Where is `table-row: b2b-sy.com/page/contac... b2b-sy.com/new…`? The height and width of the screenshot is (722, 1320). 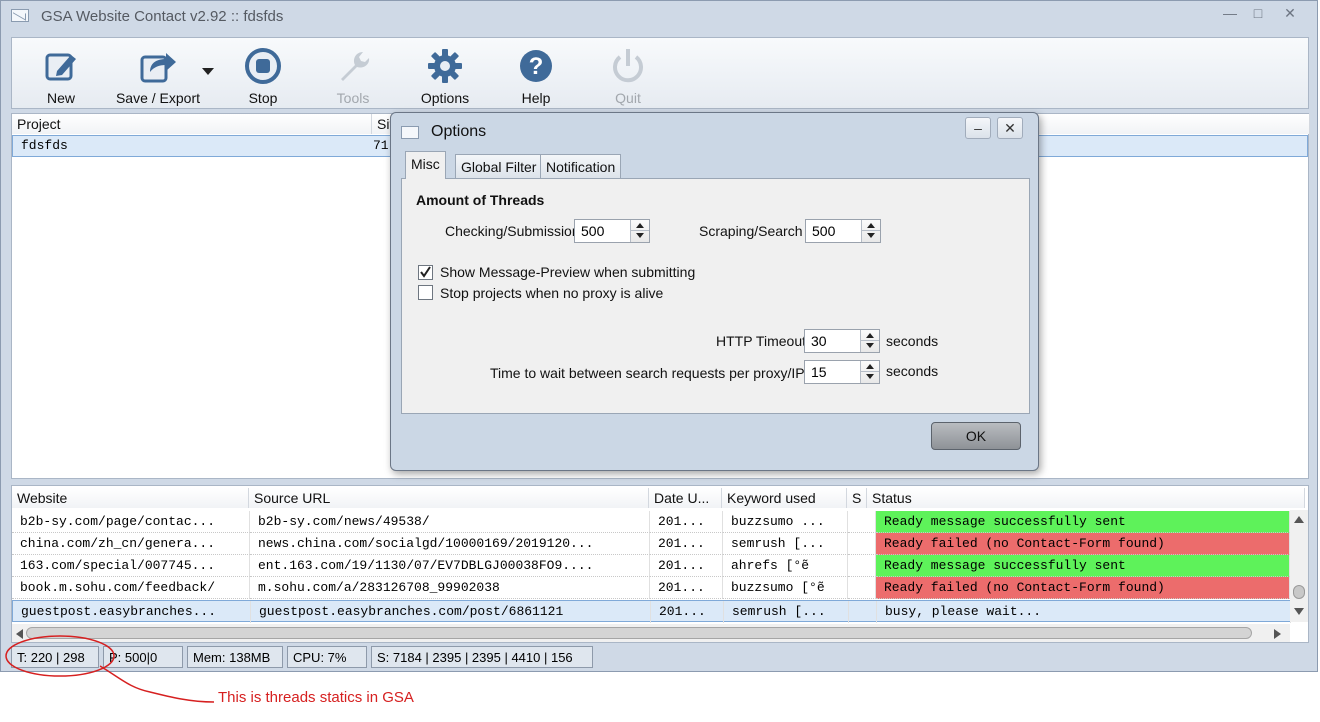
table-row: b2b-sy.com/page/contac... b2b-sy.com/new… is located at coordinates (660, 522).